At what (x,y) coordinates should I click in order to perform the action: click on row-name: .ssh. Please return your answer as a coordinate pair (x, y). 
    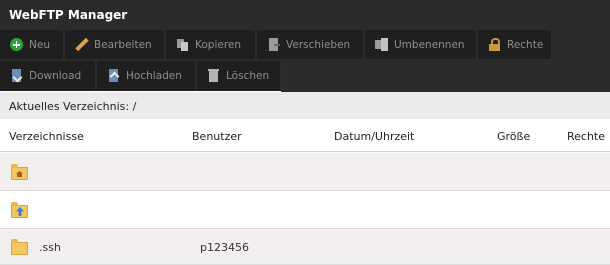
    Looking at the image, I should click on (50, 247).